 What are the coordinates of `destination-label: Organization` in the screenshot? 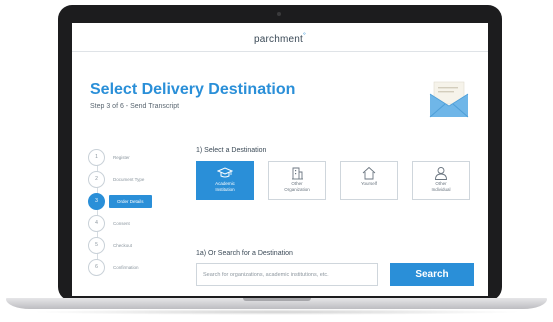 It's located at (297, 189).